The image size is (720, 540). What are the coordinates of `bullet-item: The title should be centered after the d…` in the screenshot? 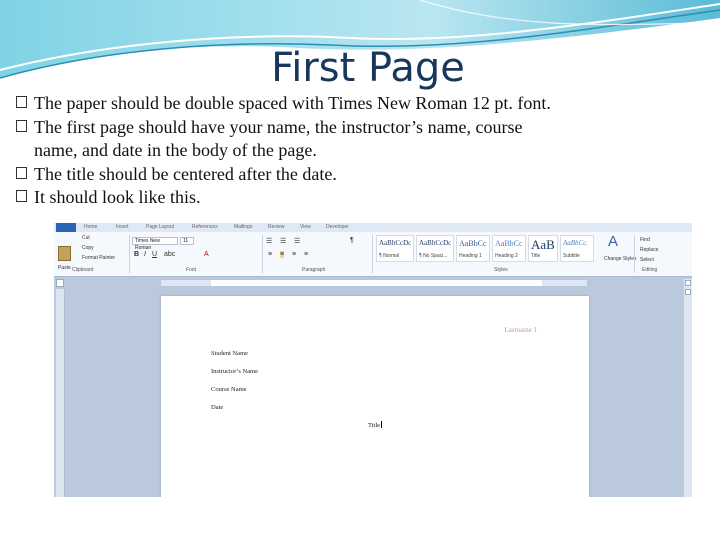 It's located at (361, 175).